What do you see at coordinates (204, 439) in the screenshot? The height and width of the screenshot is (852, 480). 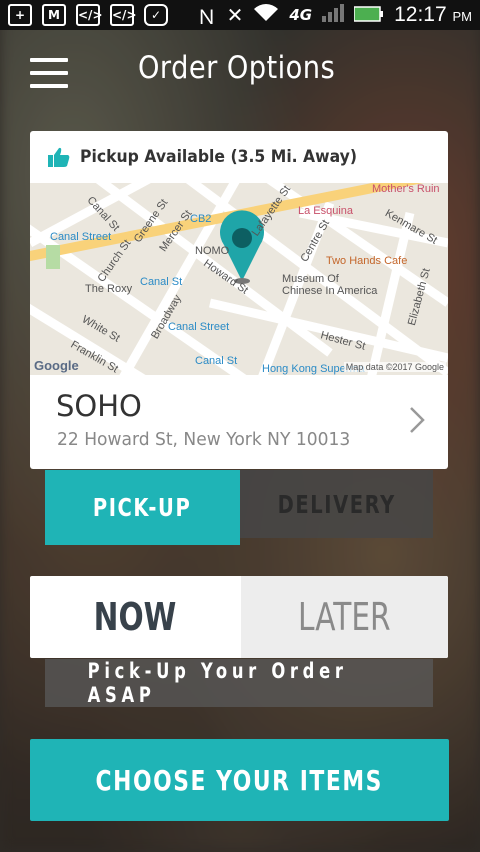 I see `store-address: 22 Howard St, New York NY 10013` at bounding box center [204, 439].